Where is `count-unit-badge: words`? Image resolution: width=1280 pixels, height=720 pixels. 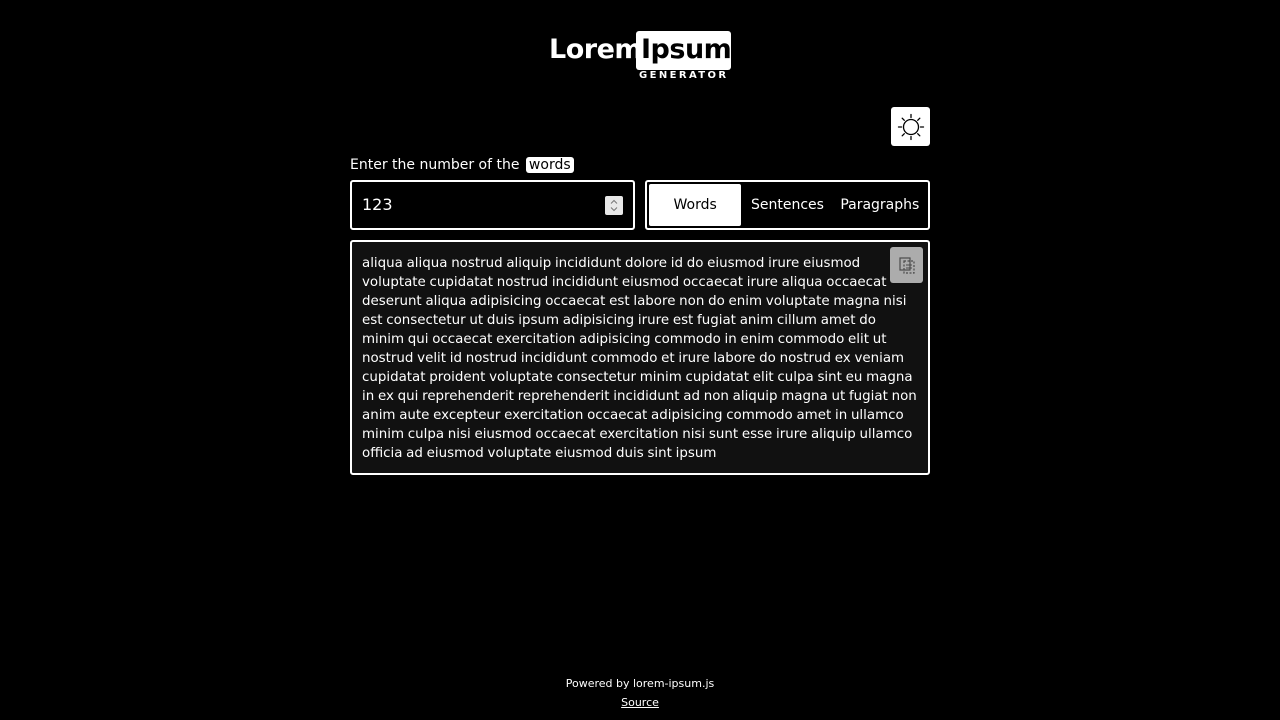
count-unit-badge: words is located at coordinates (549, 165).